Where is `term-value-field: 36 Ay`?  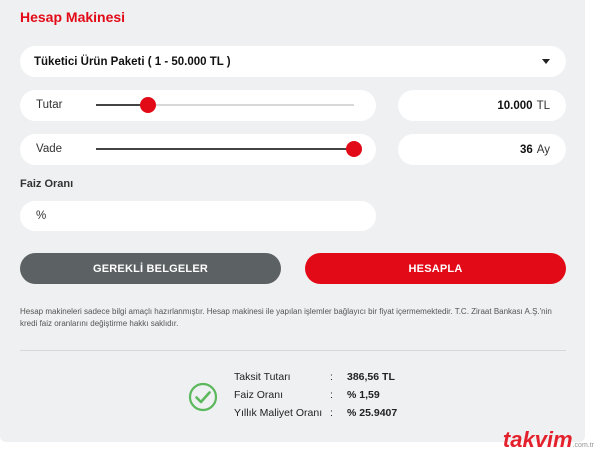 term-value-field: 36 Ay is located at coordinates (482, 149).